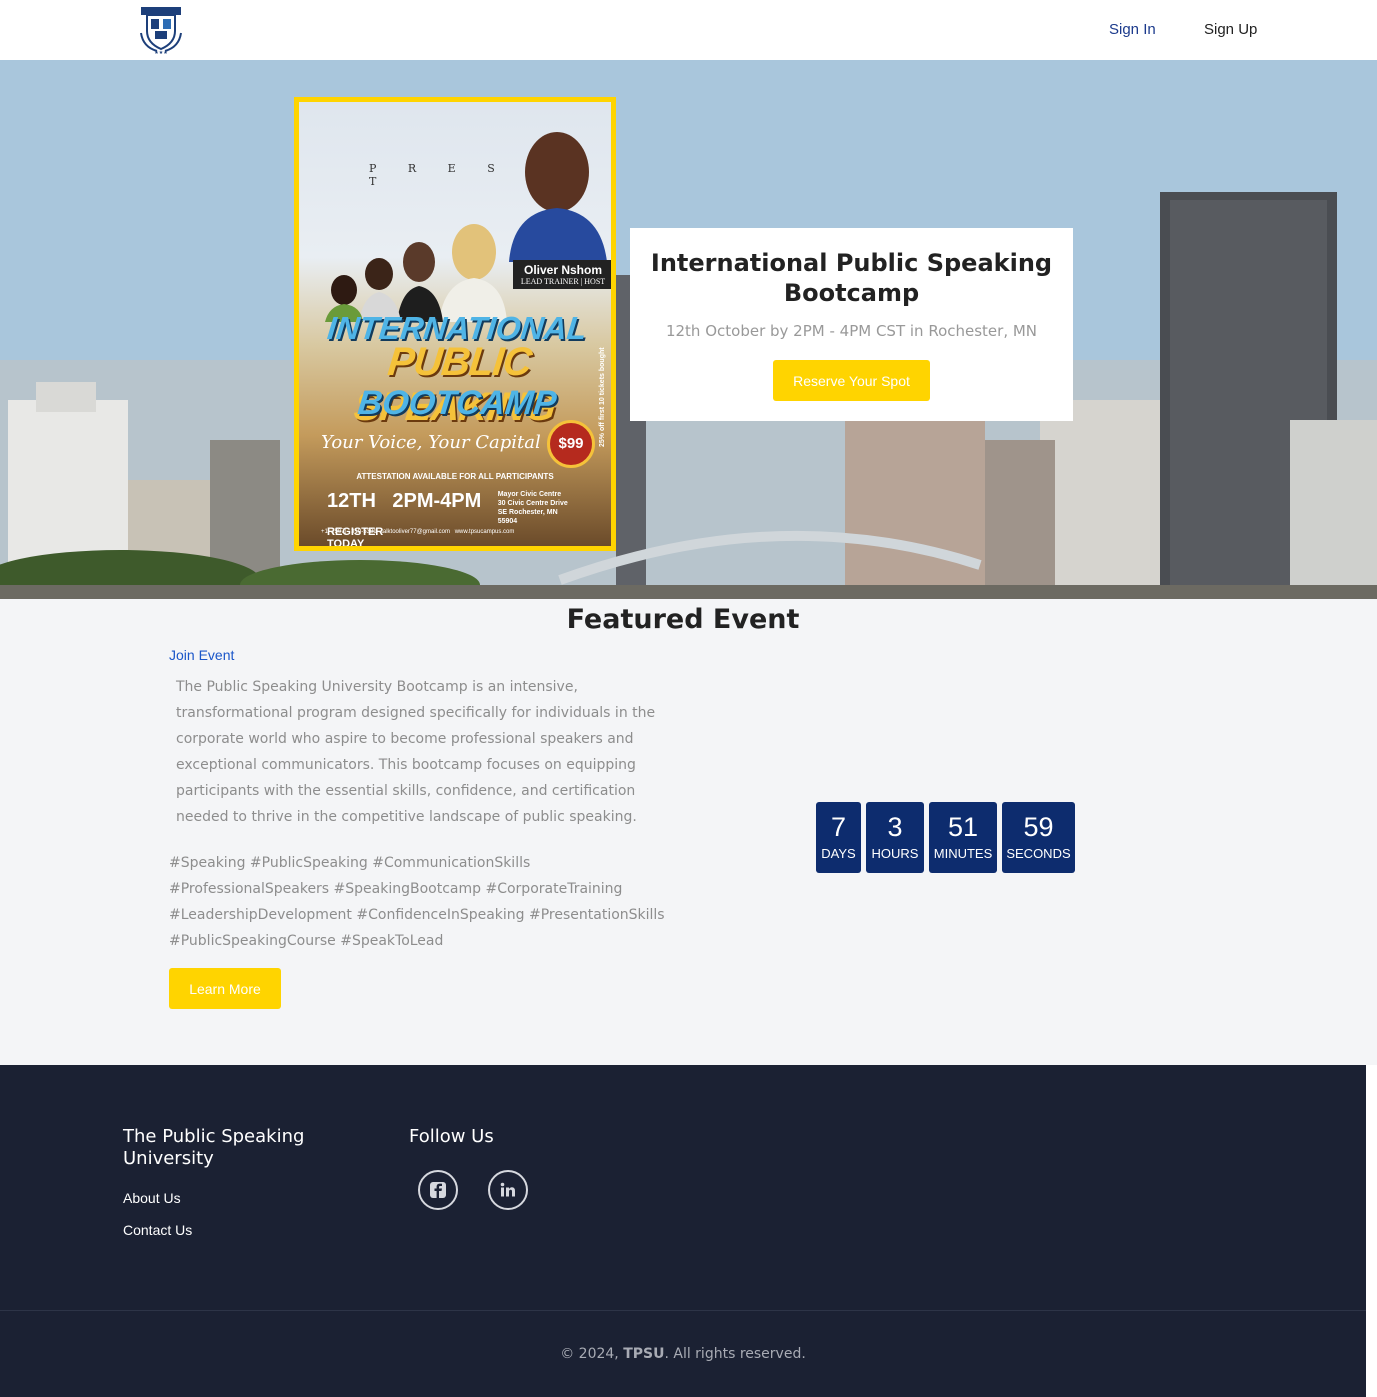  I want to click on poster-email: talktooliver77@gmail.com, so click(416, 532).